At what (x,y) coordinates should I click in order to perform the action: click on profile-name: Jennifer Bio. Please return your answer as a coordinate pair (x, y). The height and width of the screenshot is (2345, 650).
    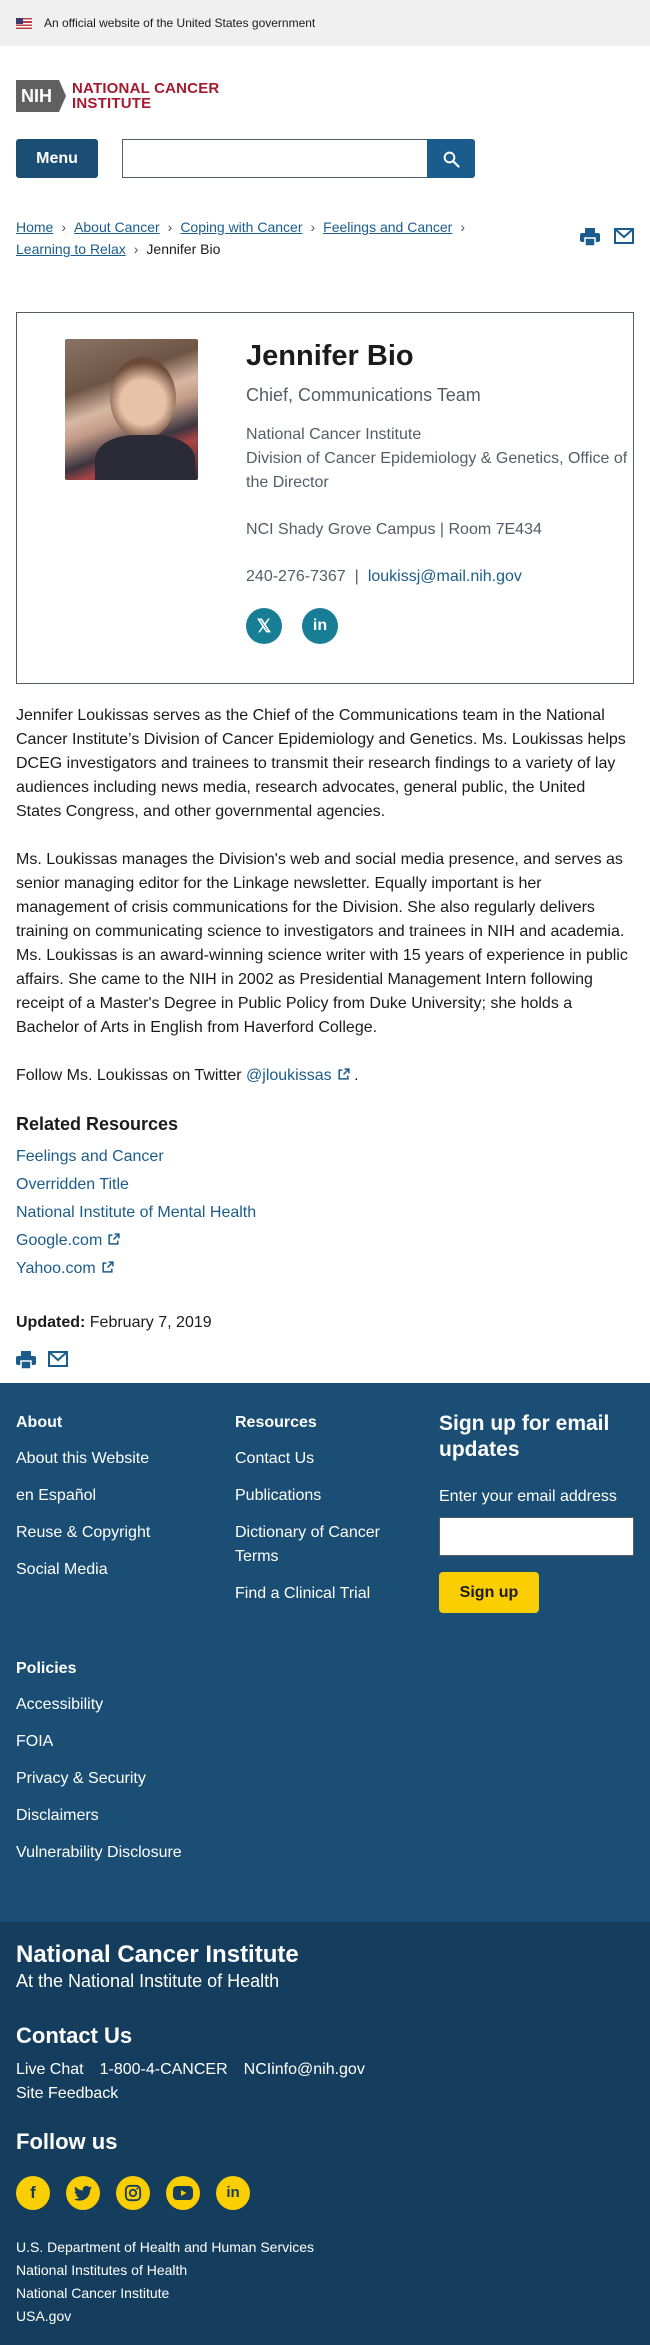
    Looking at the image, I should click on (330, 356).